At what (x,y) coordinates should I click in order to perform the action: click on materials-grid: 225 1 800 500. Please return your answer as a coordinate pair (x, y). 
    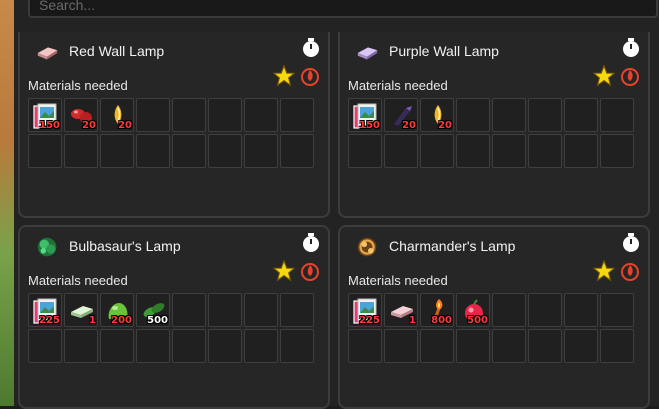
    Looking at the image, I should click on (491, 328).